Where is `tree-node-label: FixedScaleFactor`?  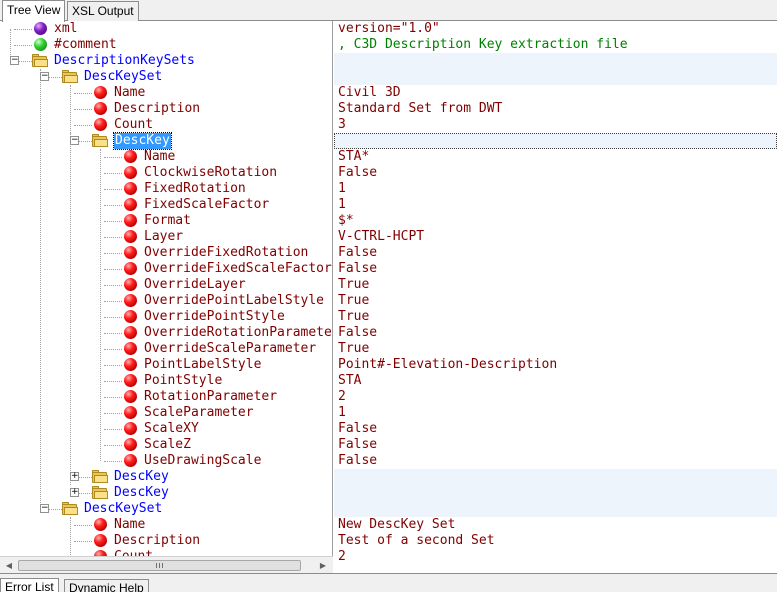
tree-node-label: FixedScaleFactor is located at coordinates (206, 205).